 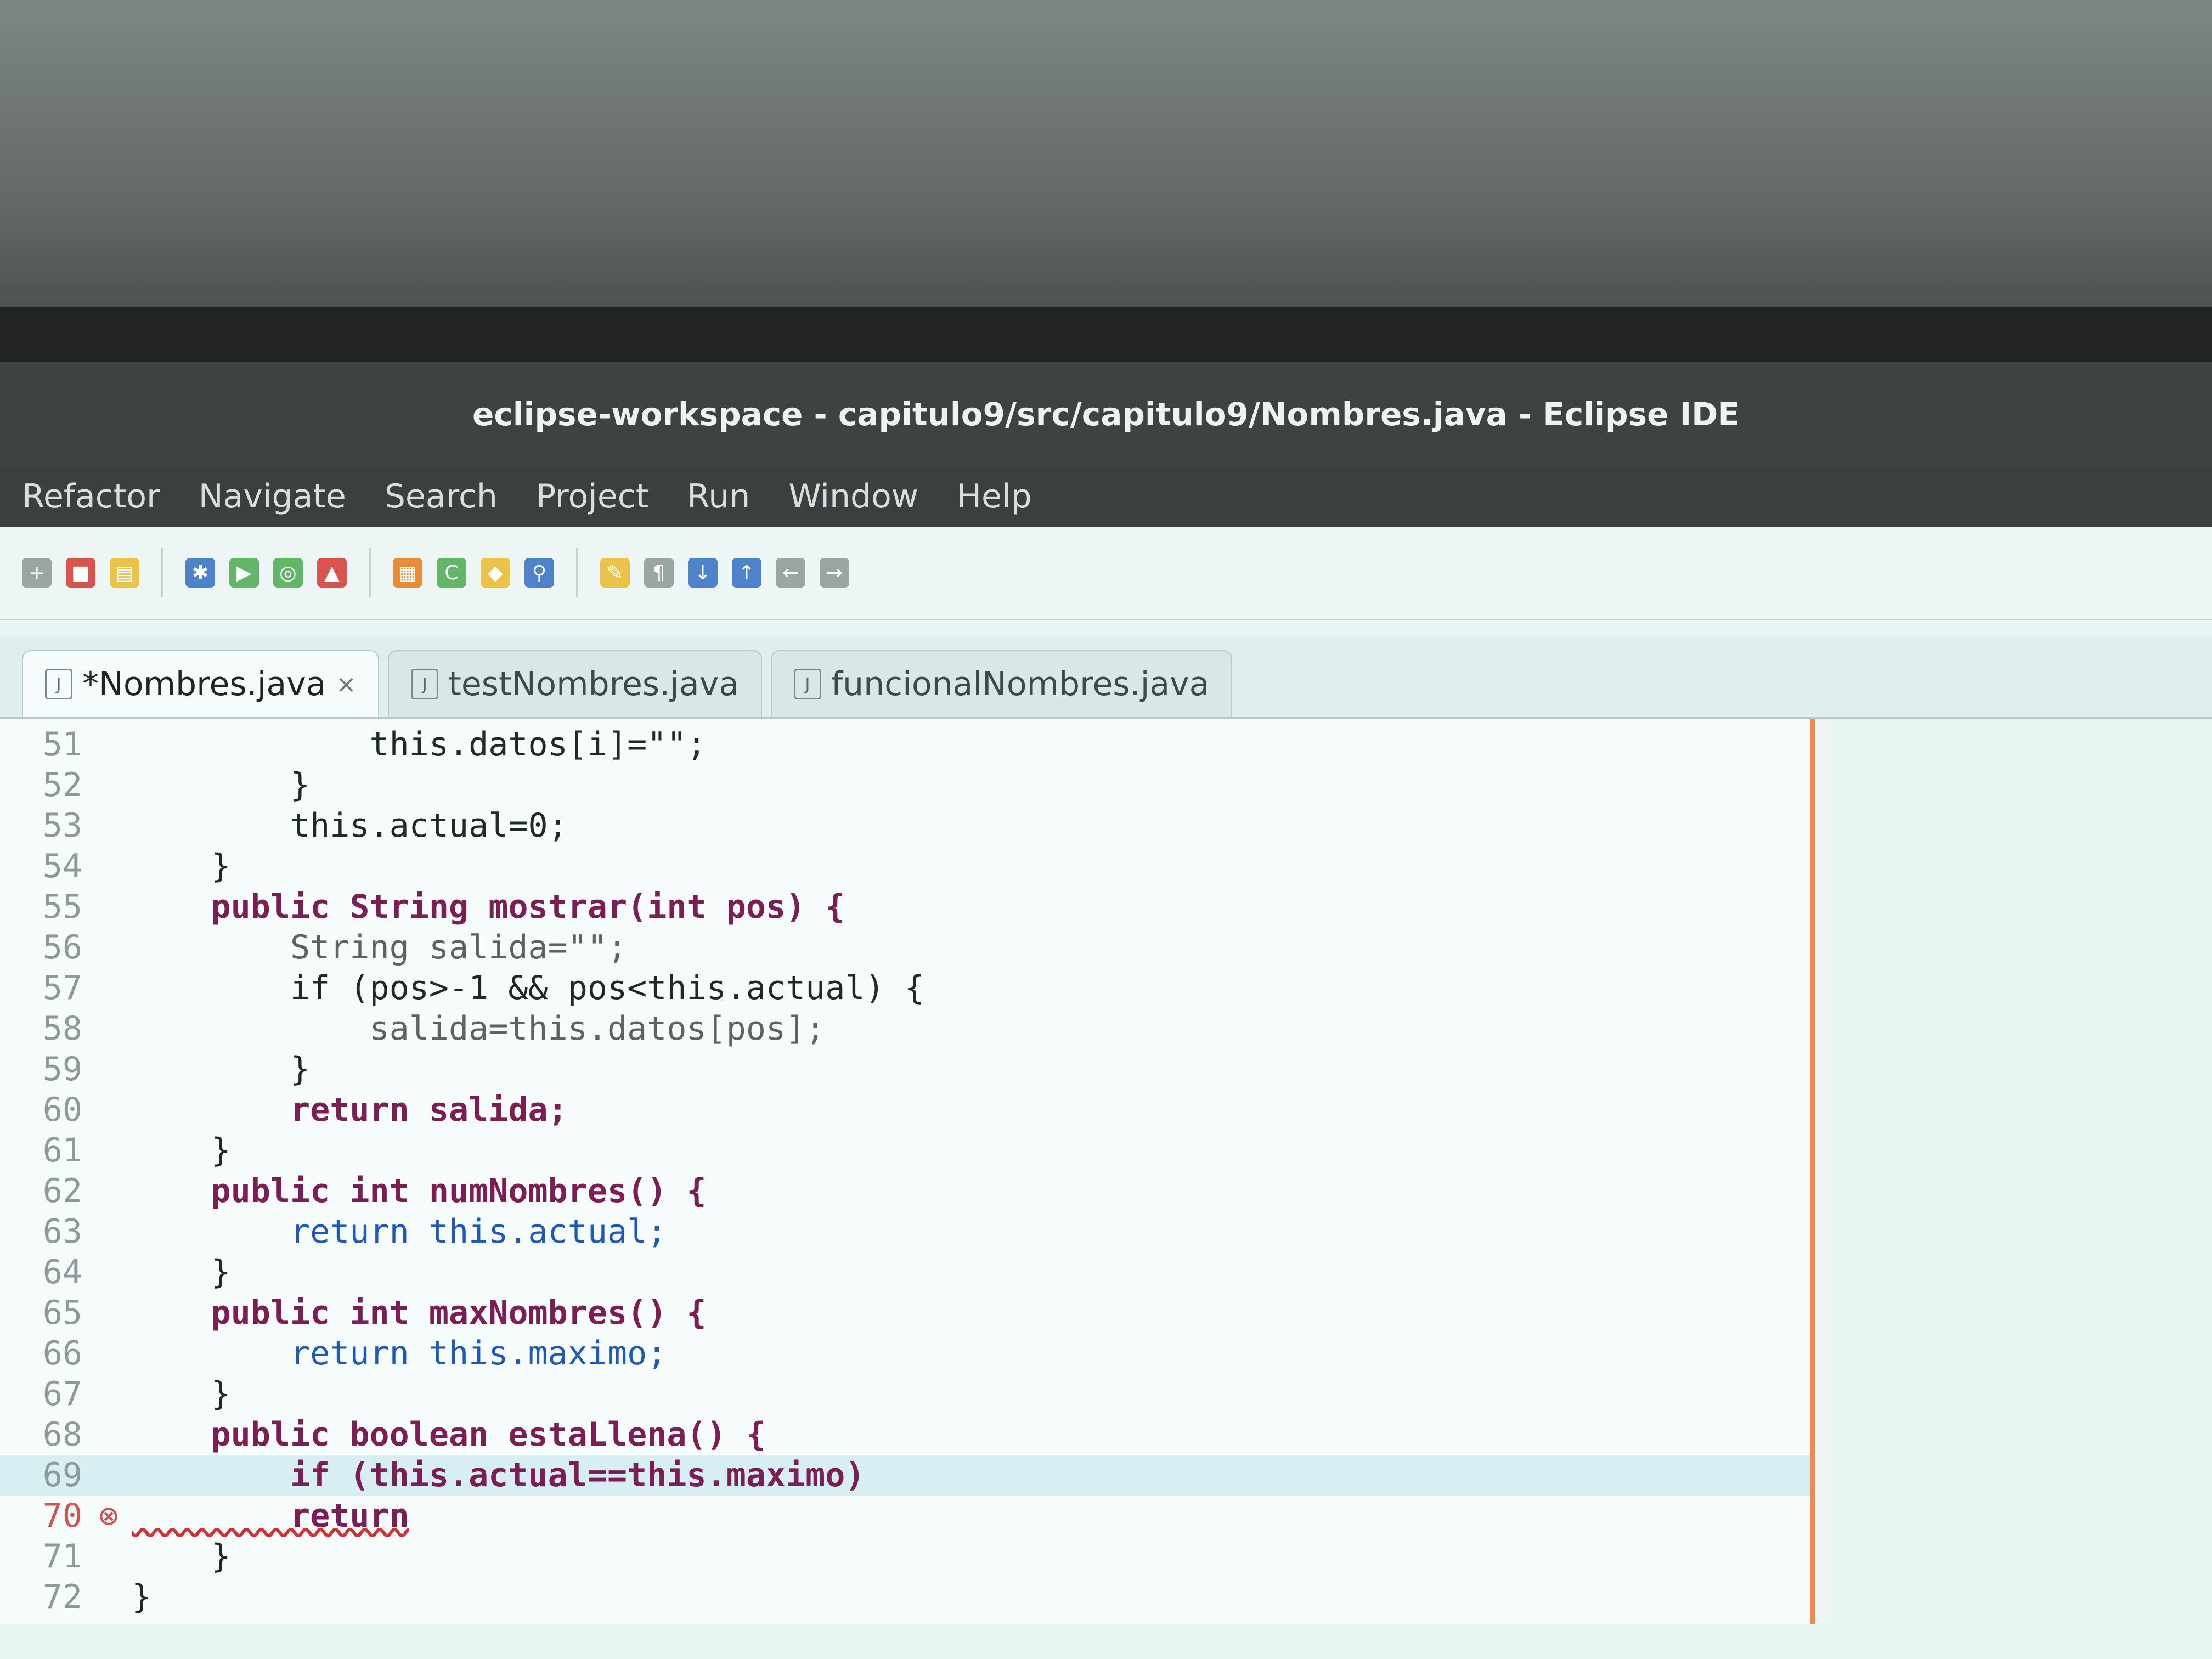 What do you see at coordinates (332, 573) in the screenshot?
I see `external-tools-icon: ▲` at bounding box center [332, 573].